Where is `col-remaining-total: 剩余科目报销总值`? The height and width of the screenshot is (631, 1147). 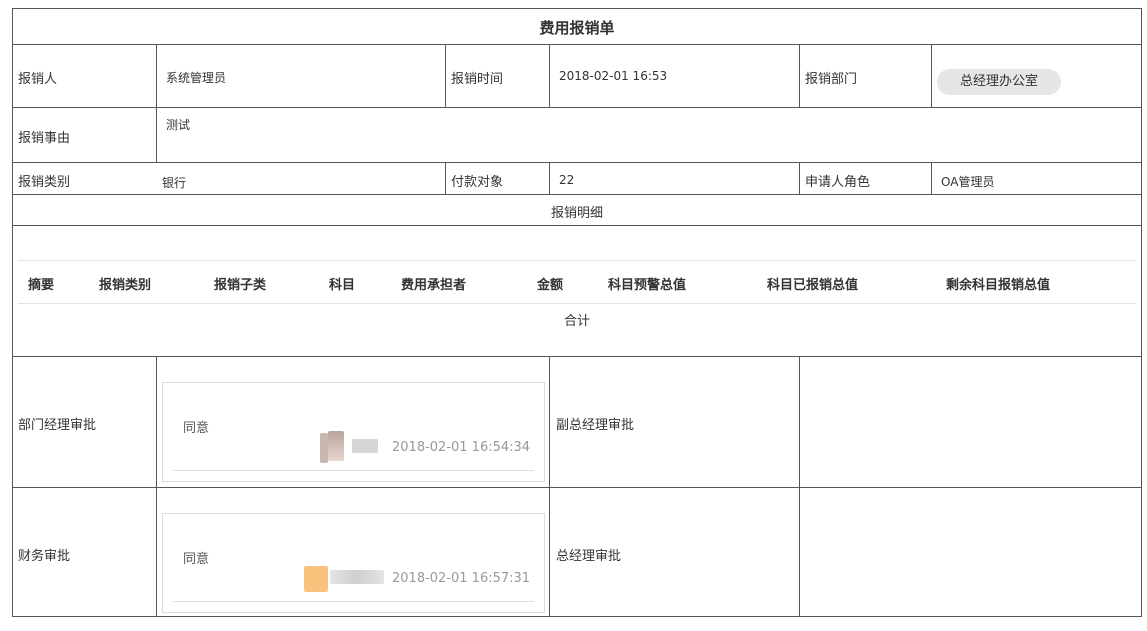
col-remaining-total: 剩余科目报销总值 is located at coordinates (998, 285).